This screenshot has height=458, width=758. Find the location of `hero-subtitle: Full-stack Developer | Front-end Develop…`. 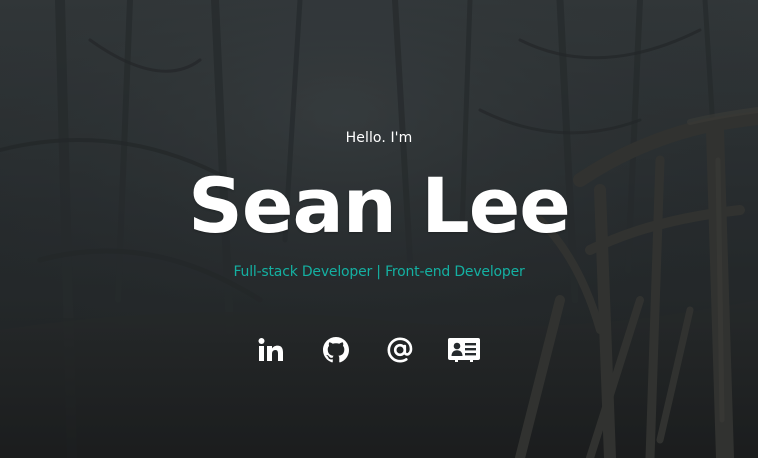

hero-subtitle: Full-stack Developer | Front-end Develop… is located at coordinates (379, 272).